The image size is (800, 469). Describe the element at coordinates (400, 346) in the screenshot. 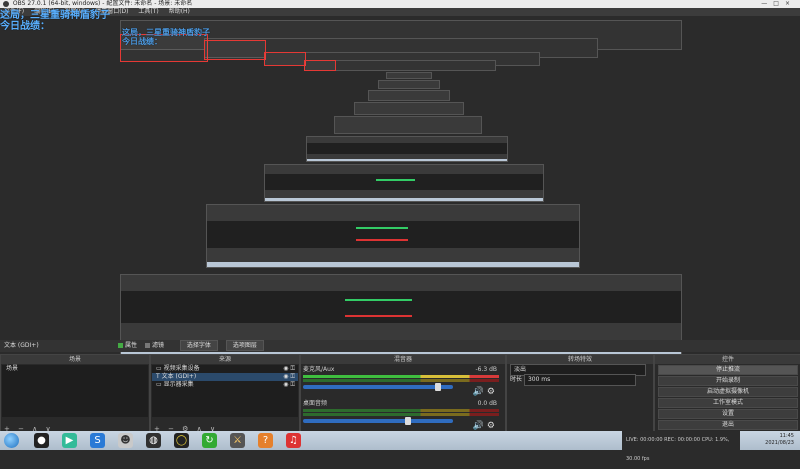

I see `source-toolbar: 文本 (GDI+) 属性 滤镜 选择字体 选项图层` at that location.